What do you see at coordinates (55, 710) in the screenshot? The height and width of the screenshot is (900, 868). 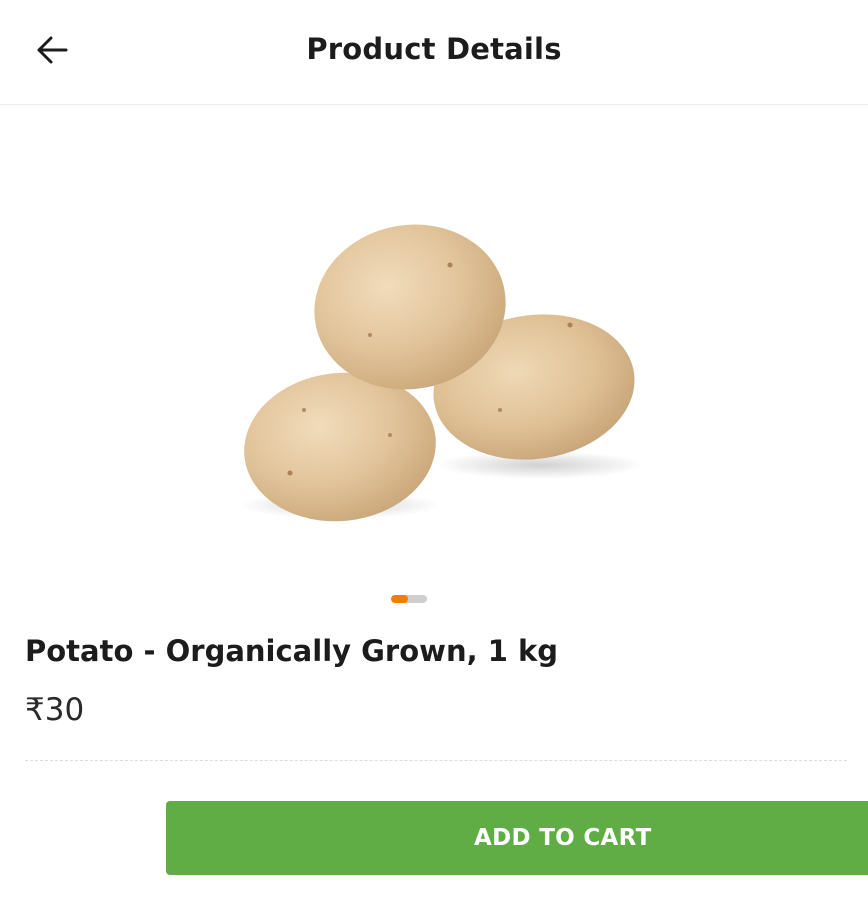 I see `product-price: ₹30` at bounding box center [55, 710].